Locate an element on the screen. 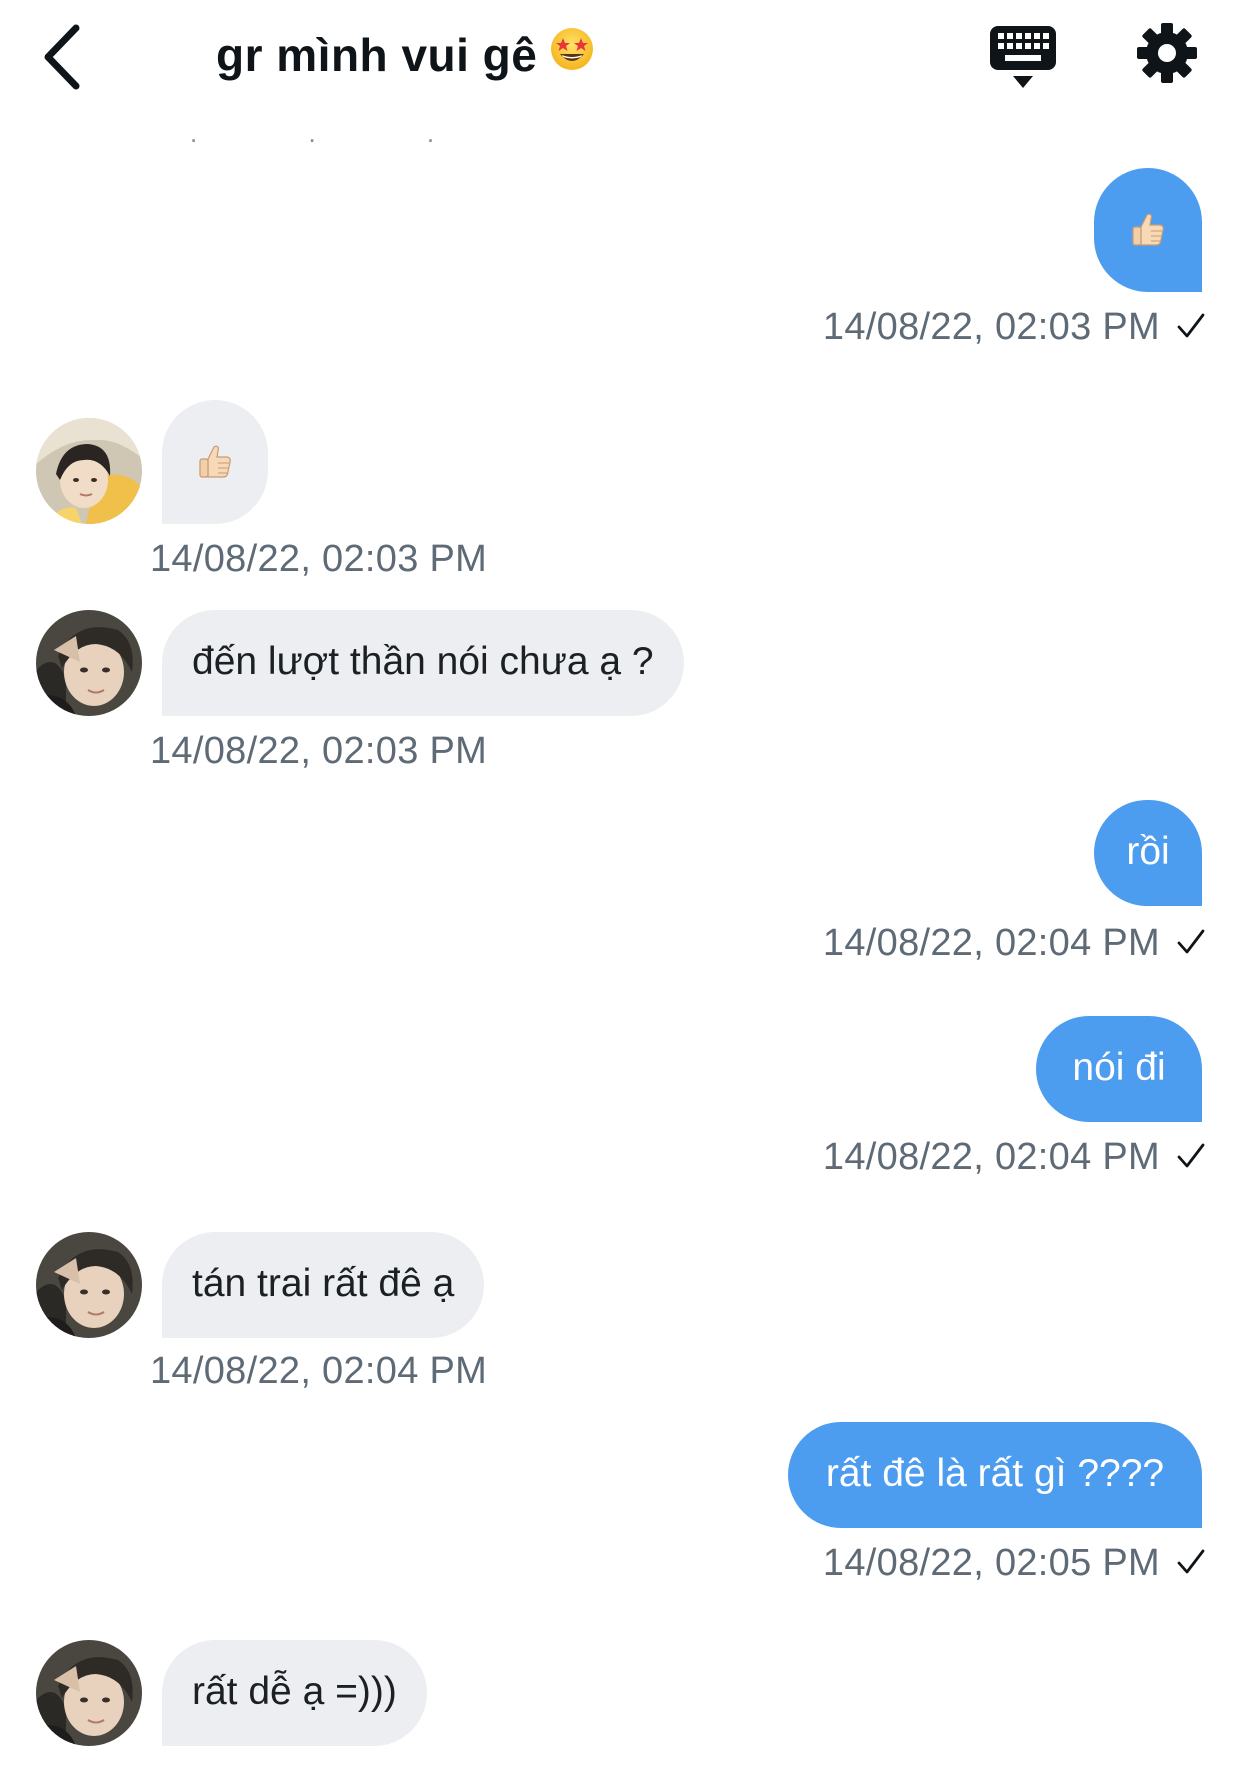  back-button is located at coordinates (65, 57).